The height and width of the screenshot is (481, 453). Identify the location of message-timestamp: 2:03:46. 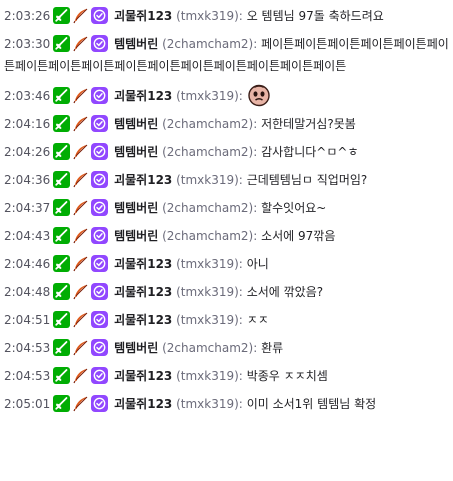
(27, 96).